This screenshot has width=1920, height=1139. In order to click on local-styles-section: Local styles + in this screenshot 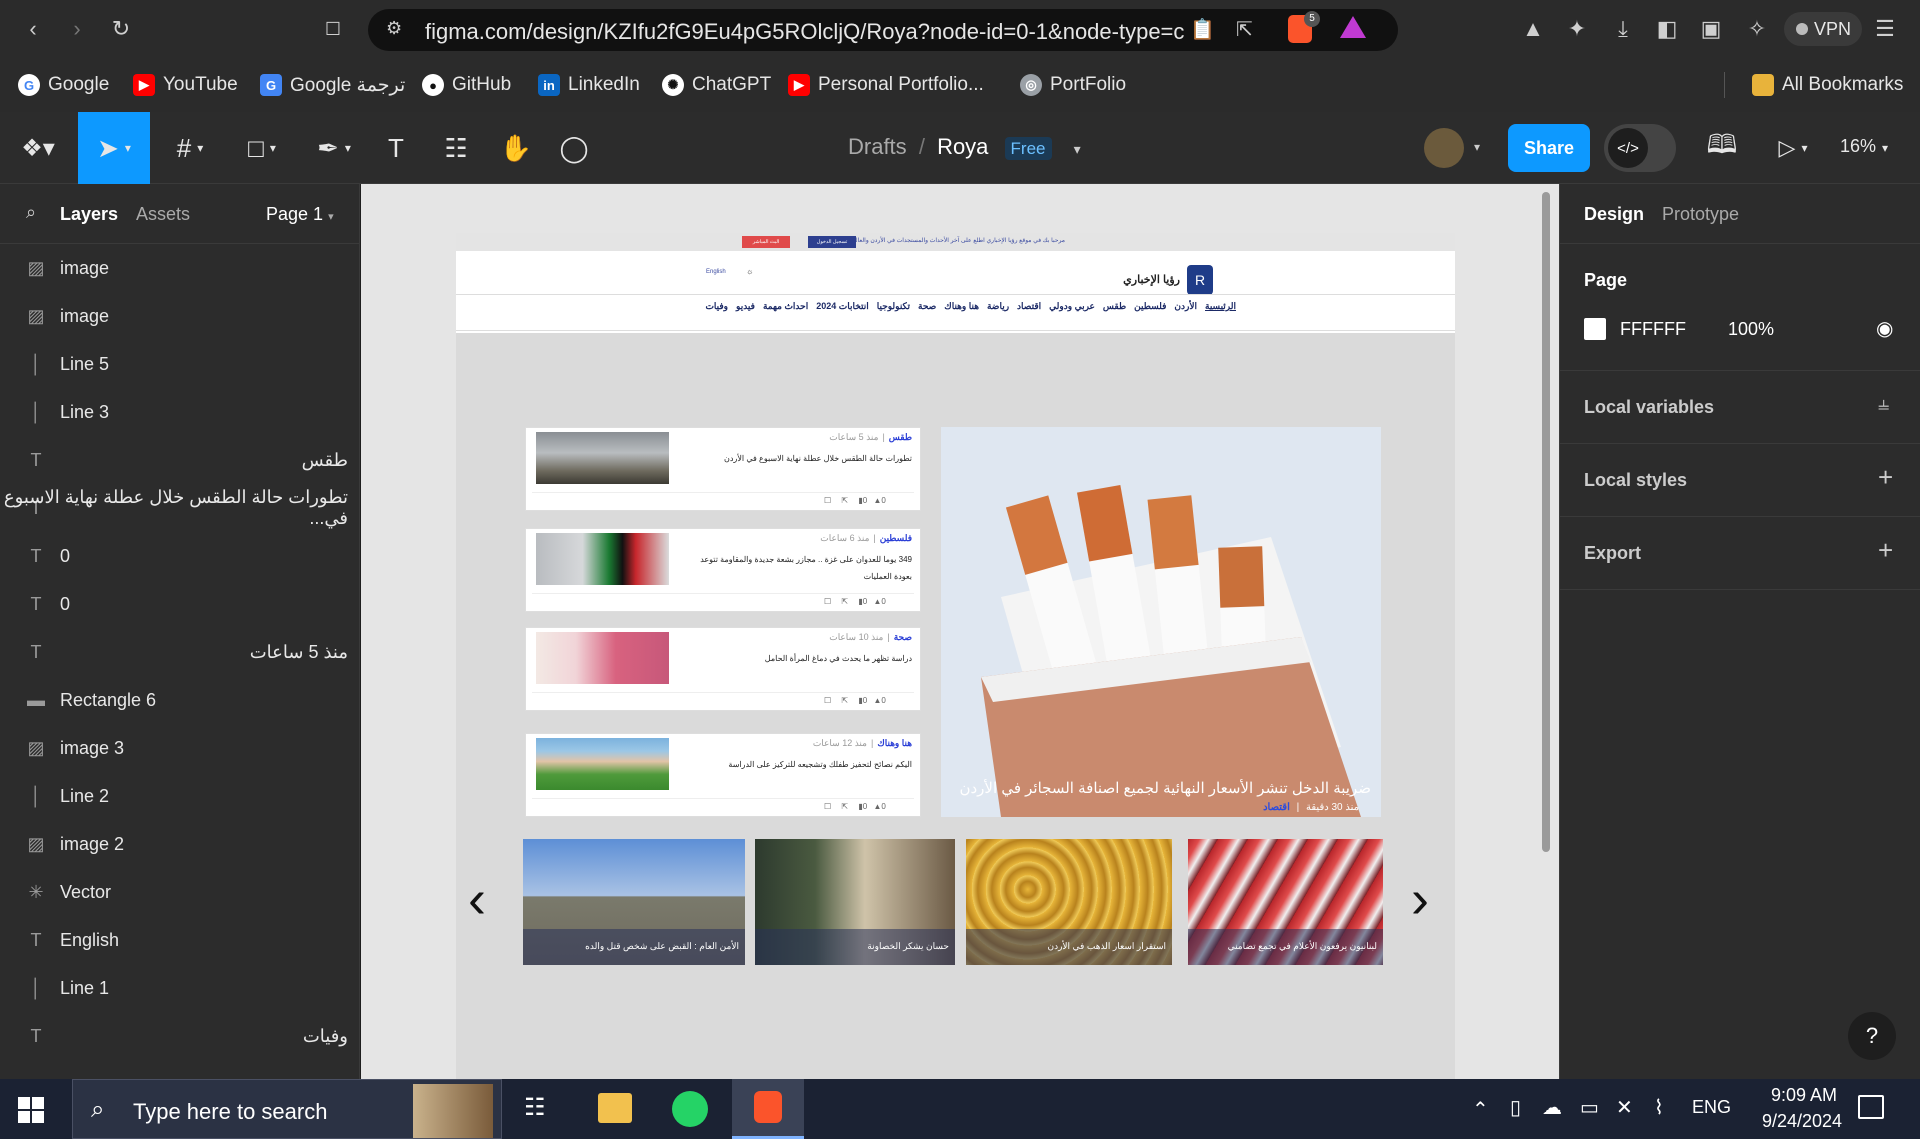, I will do `click(1740, 480)`.